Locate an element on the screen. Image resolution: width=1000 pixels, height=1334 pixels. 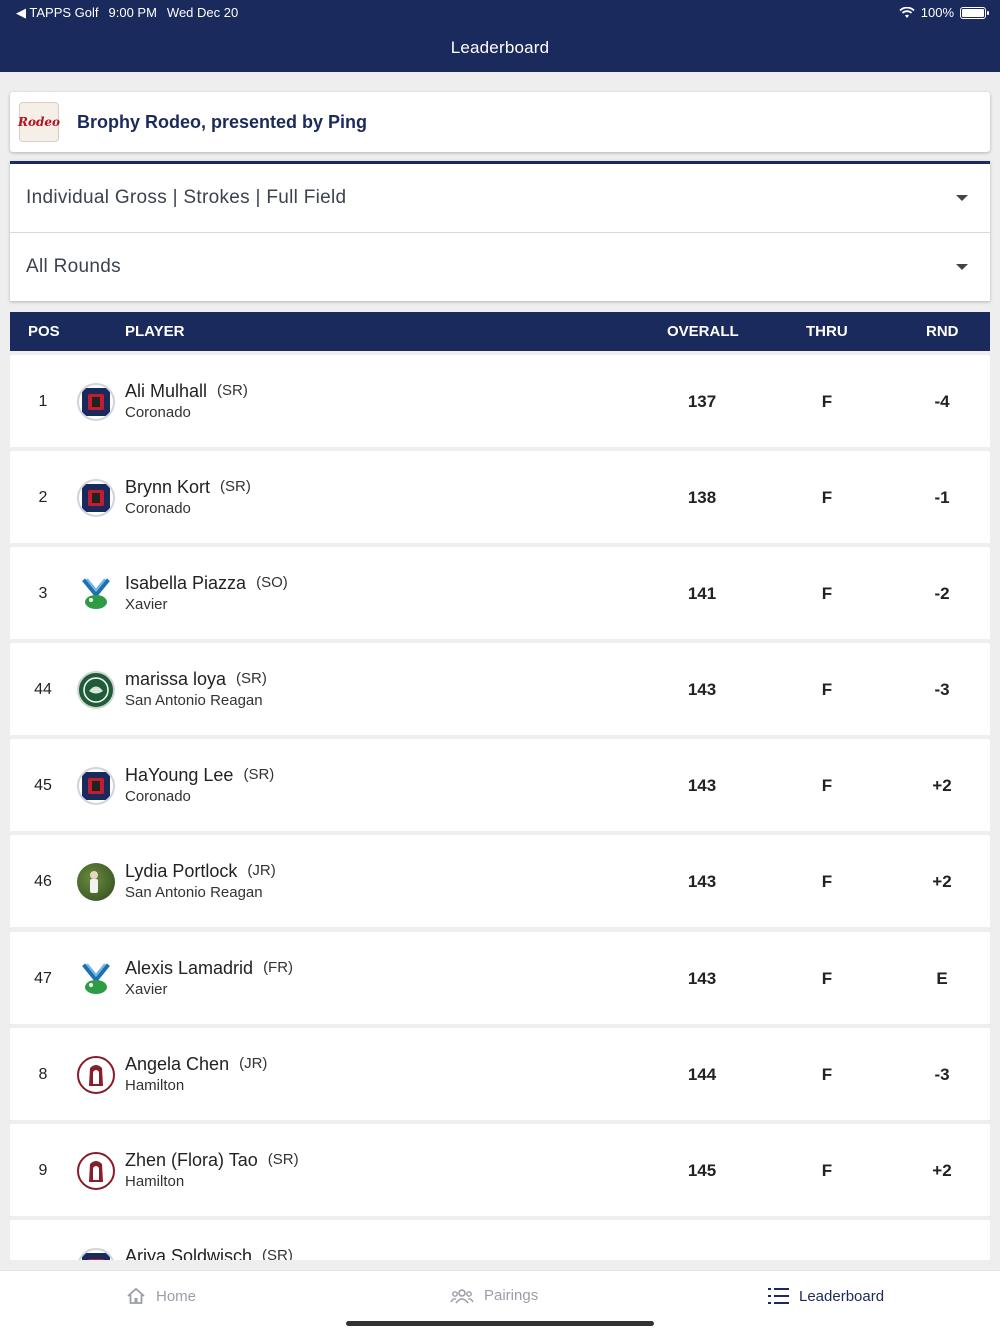
list-icon is located at coordinates (778, 1296).